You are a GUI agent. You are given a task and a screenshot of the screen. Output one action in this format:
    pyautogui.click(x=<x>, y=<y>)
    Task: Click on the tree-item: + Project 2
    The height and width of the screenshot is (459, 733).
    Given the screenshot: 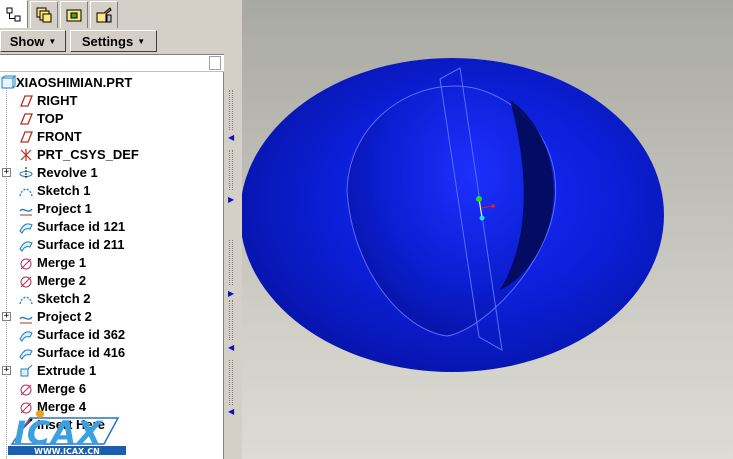 What is the action you would take?
    pyautogui.click(x=111, y=317)
    